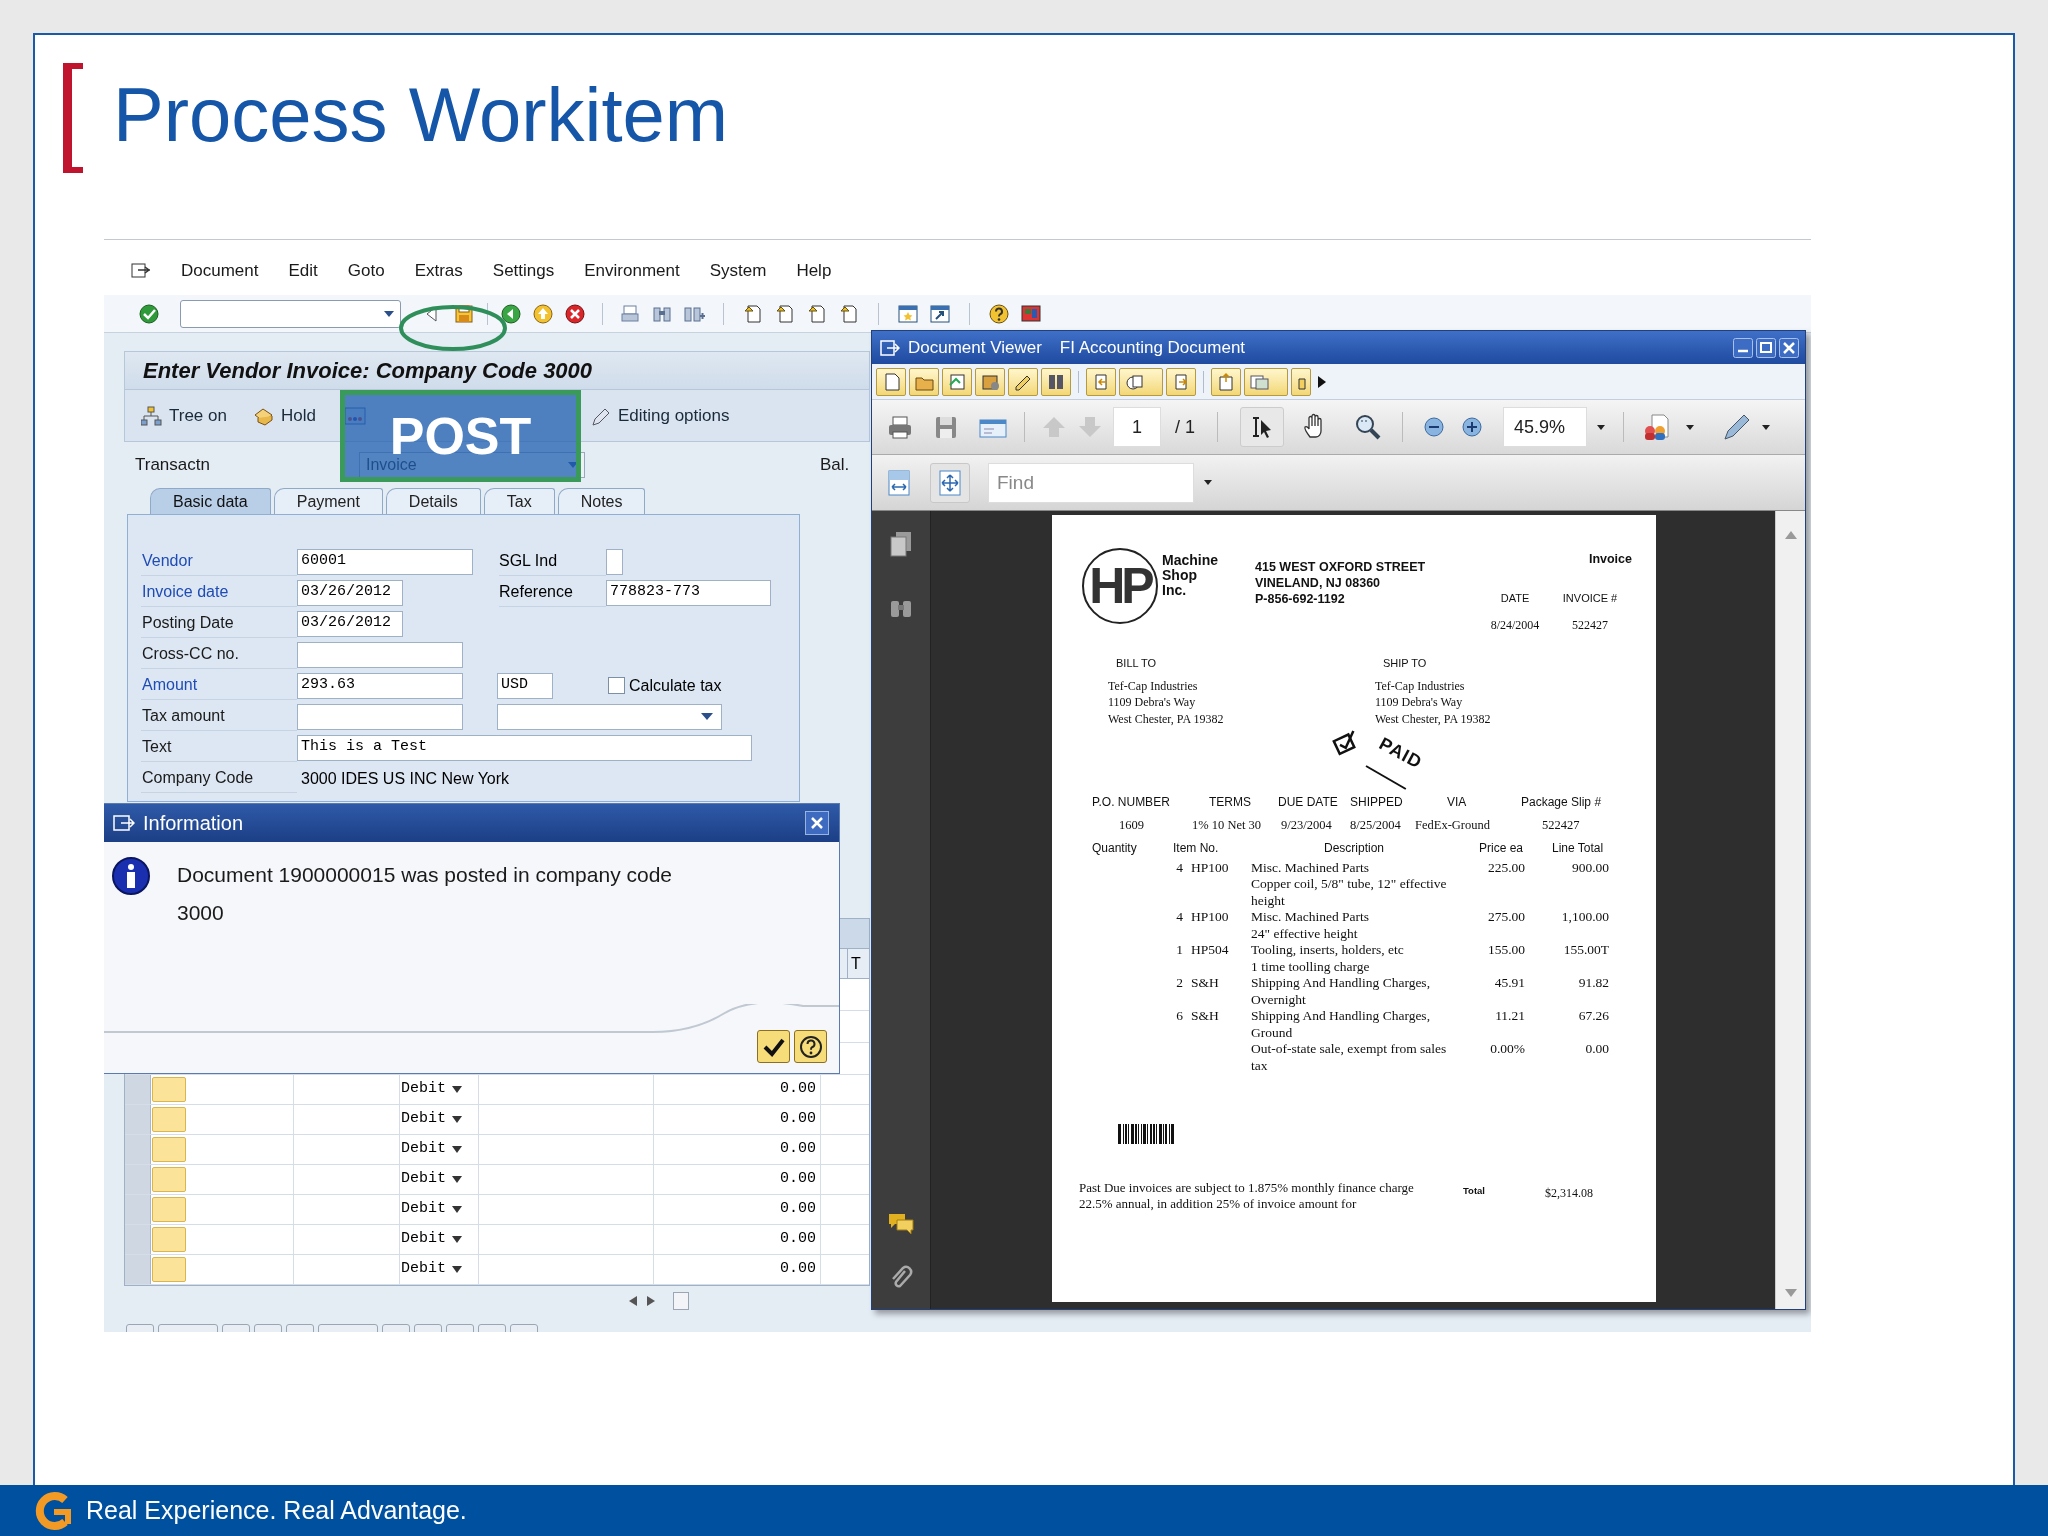 The width and height of the screenshot is (2048, 1536). I want to click on toolbar-button: Tree on, so click(184, 415).